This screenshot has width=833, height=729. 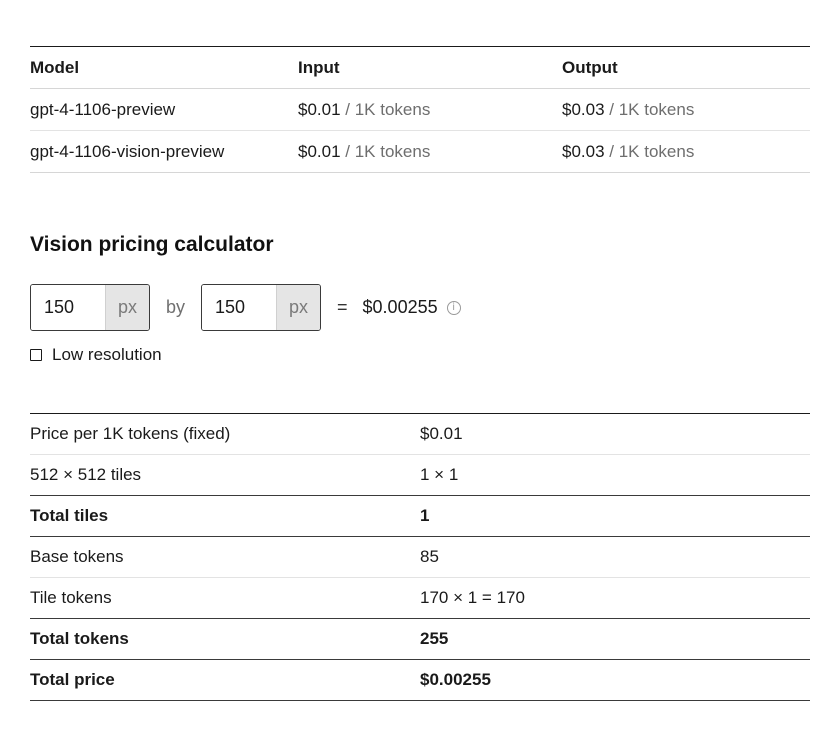 I want to click on table-row: 512 × 512 tiles 1 × 1, so click(x=420, y=475).